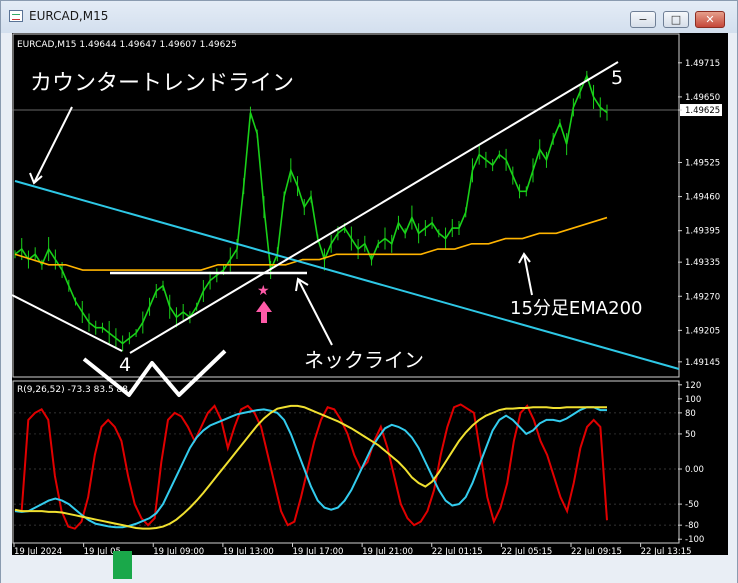 This screenshot has height=583, width=738. What do you see at coordinates (692, 526) in the screenshot?
I see `osc-tick-label: -80` at bounding box center [692, 526].